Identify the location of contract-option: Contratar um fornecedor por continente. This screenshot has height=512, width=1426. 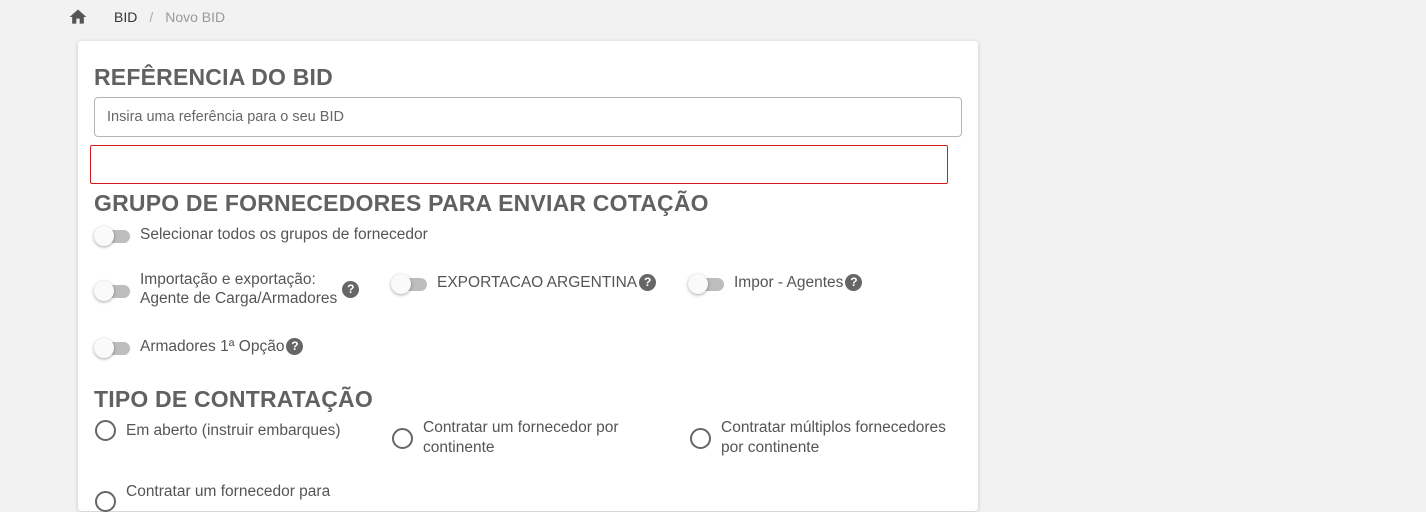
(505, 438).